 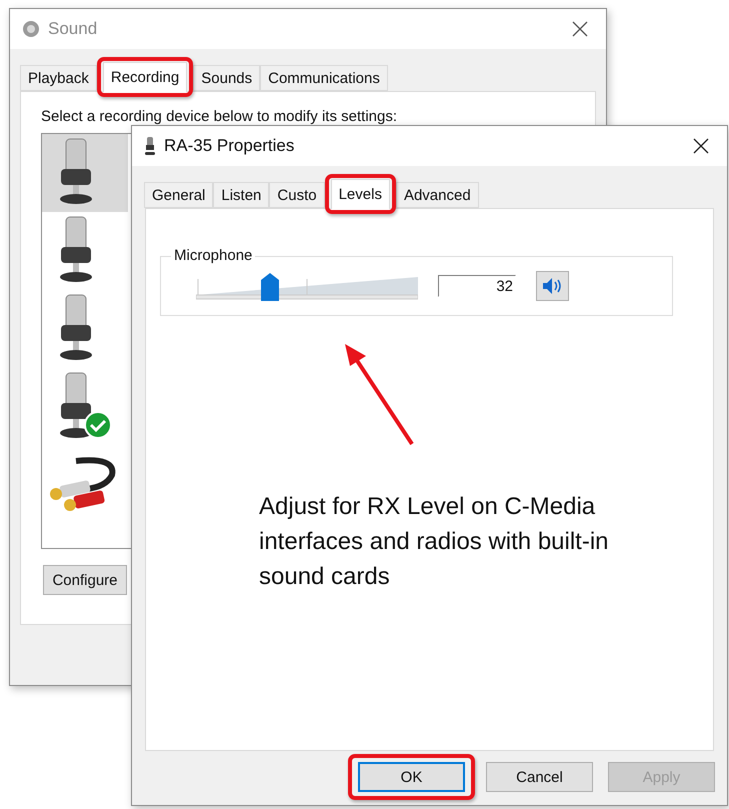 I want to click on annotation-text: Adjust for RX Level on C-Media interfaces and radios with built-in sound cards, so click(x=434, y=542).